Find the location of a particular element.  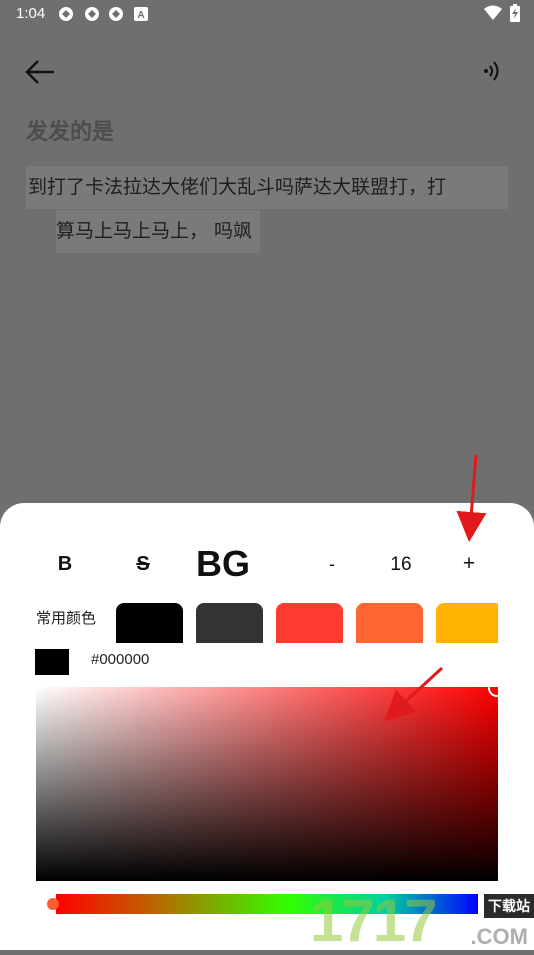

font-size-decrease-button: - is located at coordinates (332, 564).